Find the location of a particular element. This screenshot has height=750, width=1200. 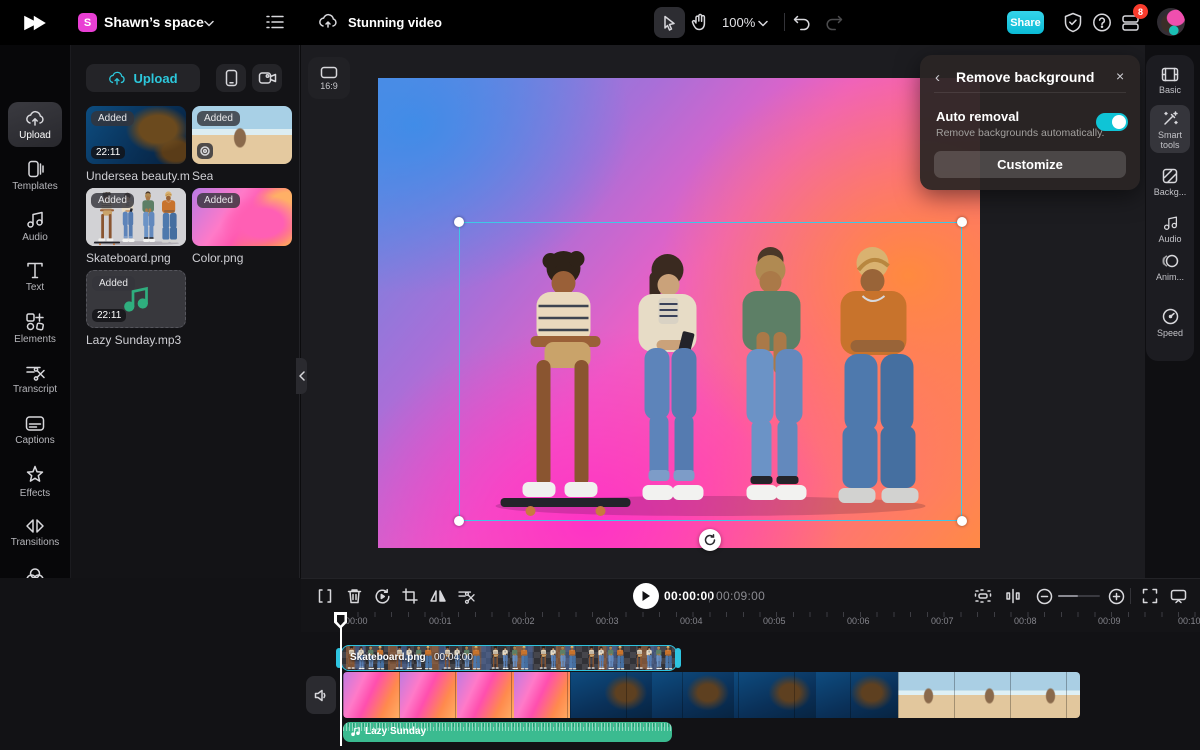

undo-icon is located at coordinates (802, 22).